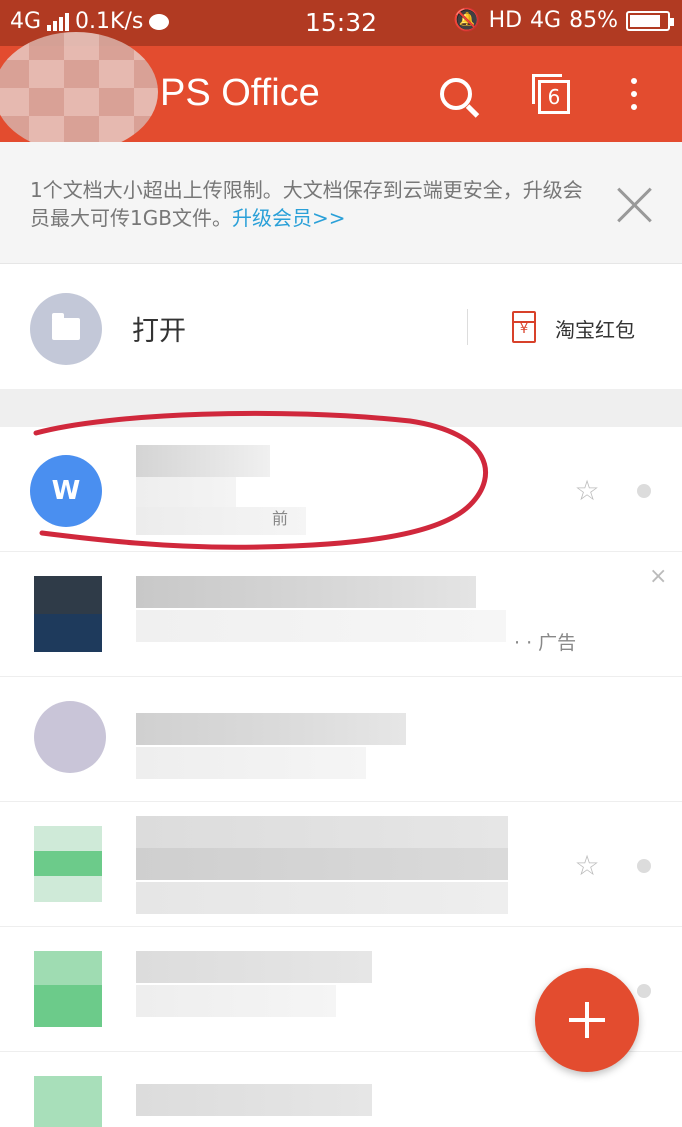  I want to click on close-ad-icon: ×, so click(658, 576).